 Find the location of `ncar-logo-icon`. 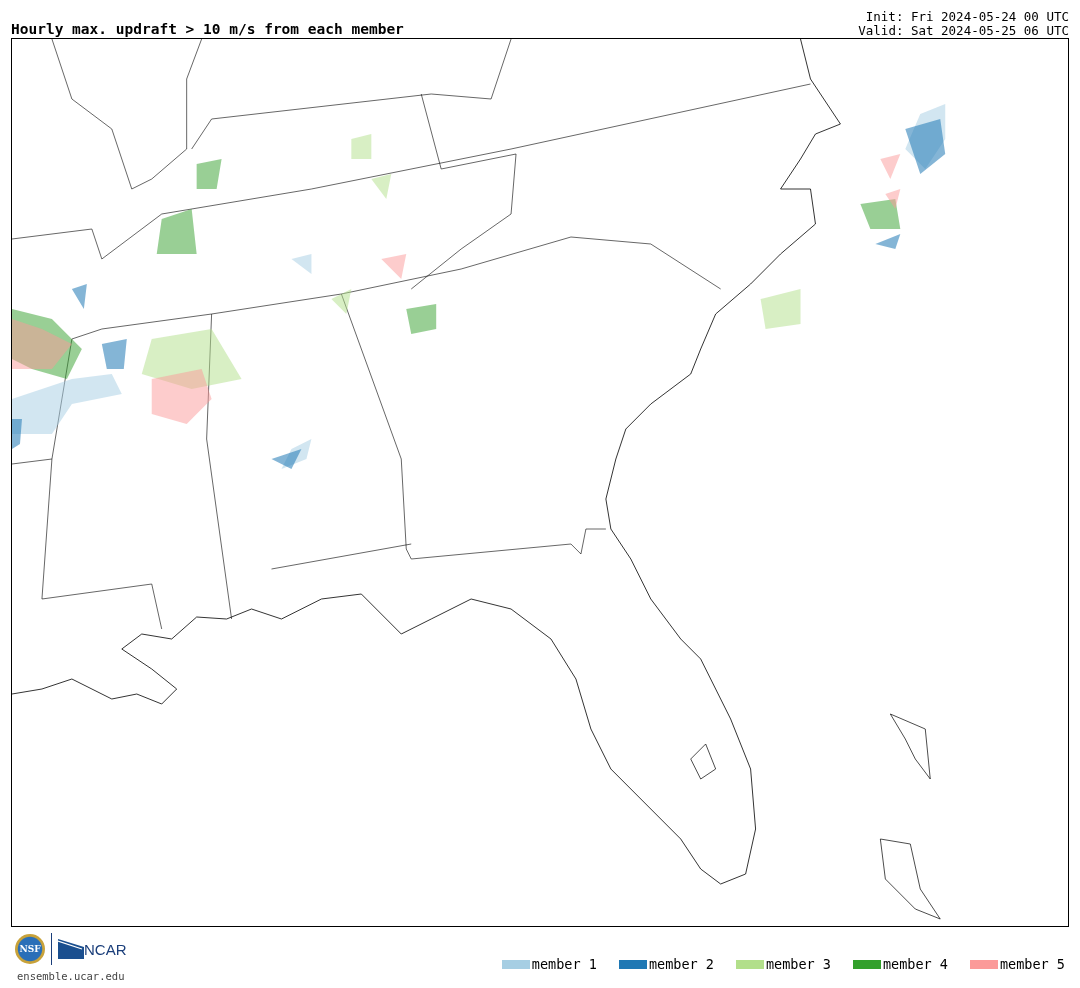

ncar-logo-icon is located at coordinates (71, 949).